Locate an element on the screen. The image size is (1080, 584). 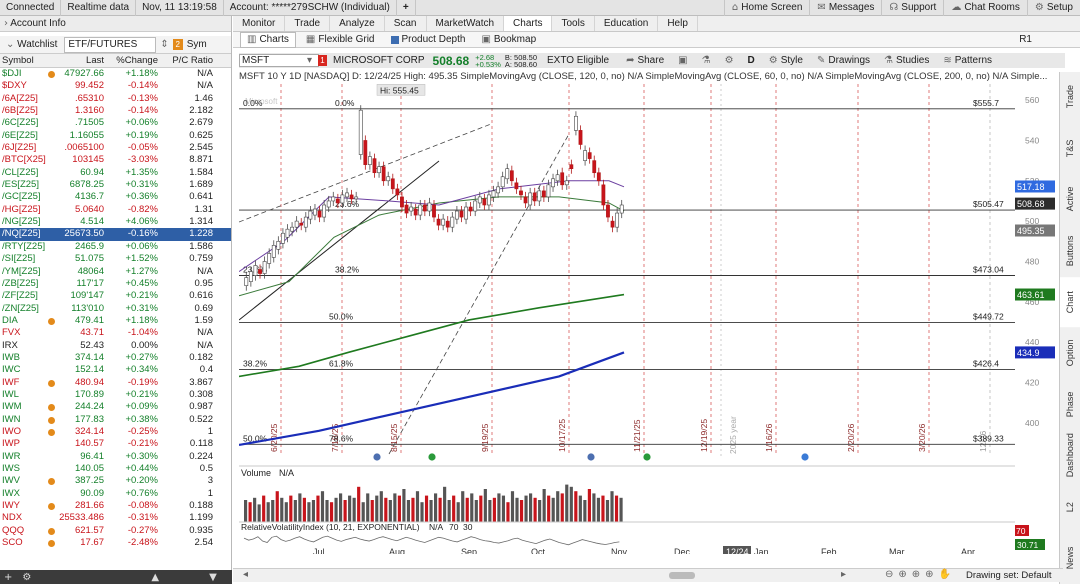
menu-monitor: Monitor is located at coordinates (259, 23).